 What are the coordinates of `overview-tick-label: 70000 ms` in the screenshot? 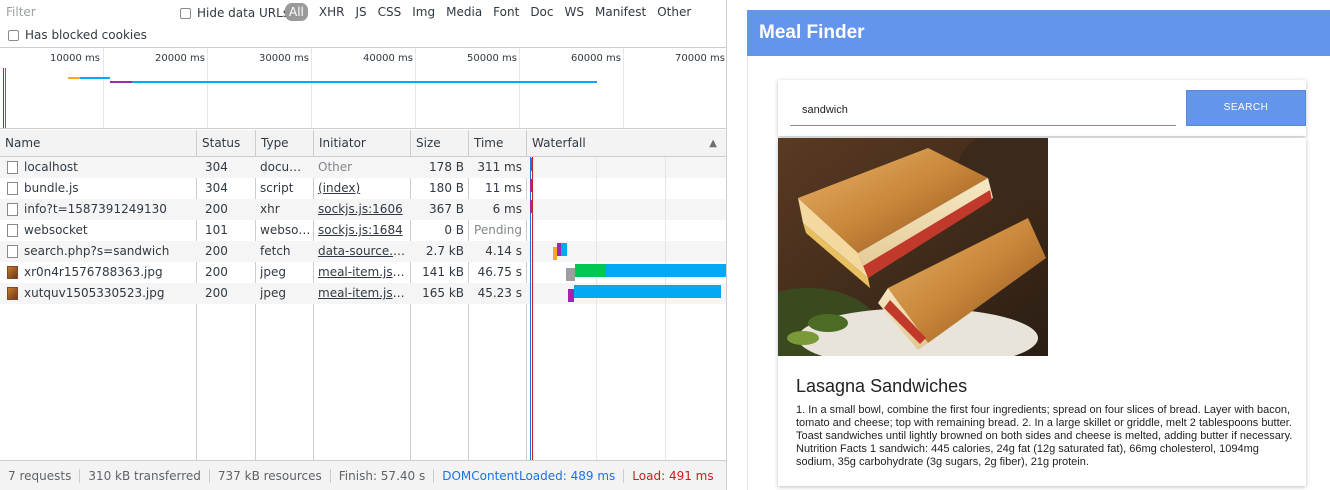 It's located at (700, 58).